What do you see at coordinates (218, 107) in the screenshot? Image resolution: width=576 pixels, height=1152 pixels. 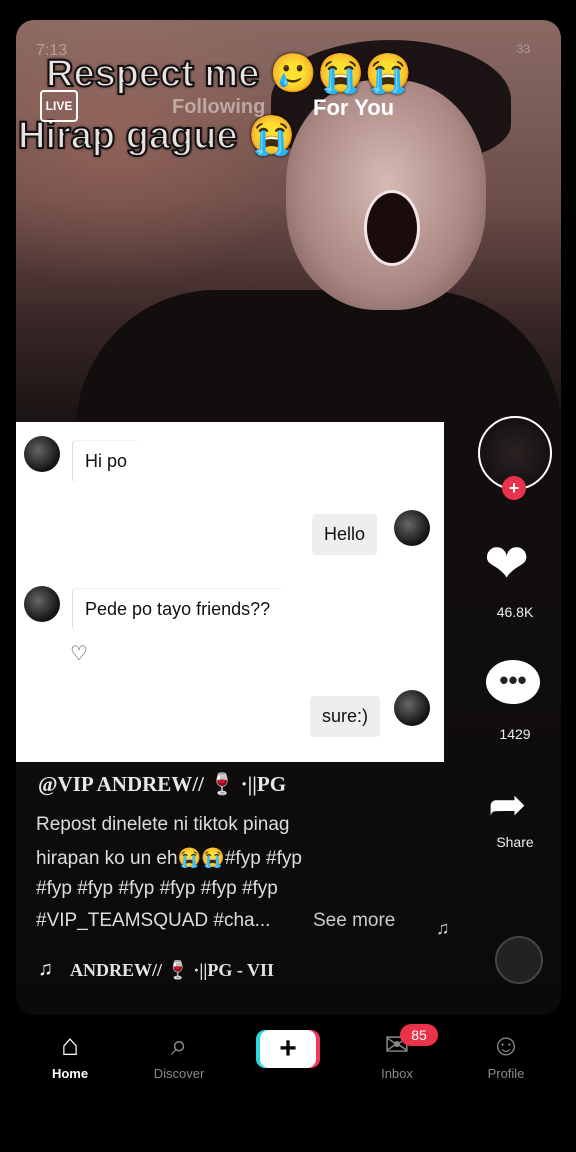 I see `tab-following: Following` at bounding box center [218, 107].